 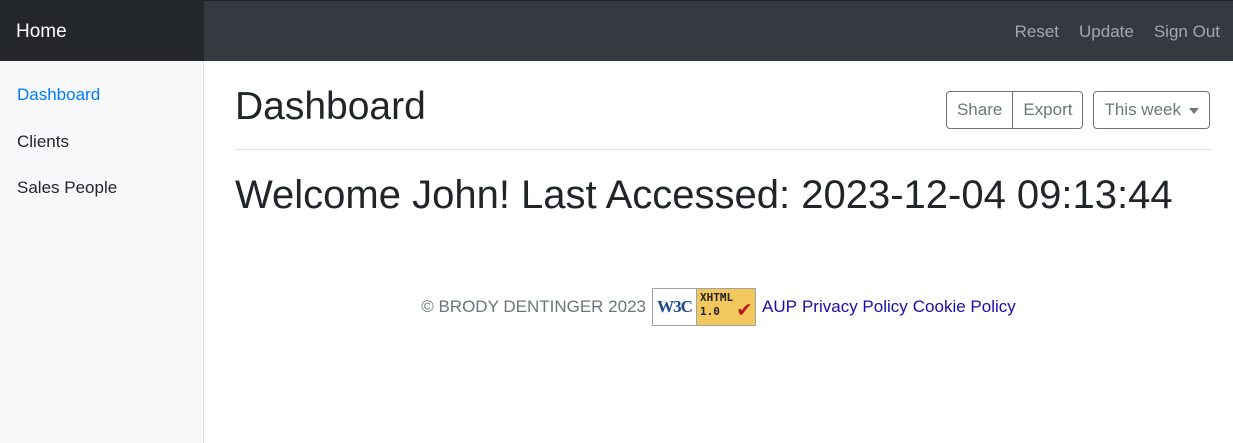 I want to click on caret-down-icon, so click(x=1194, y=111).